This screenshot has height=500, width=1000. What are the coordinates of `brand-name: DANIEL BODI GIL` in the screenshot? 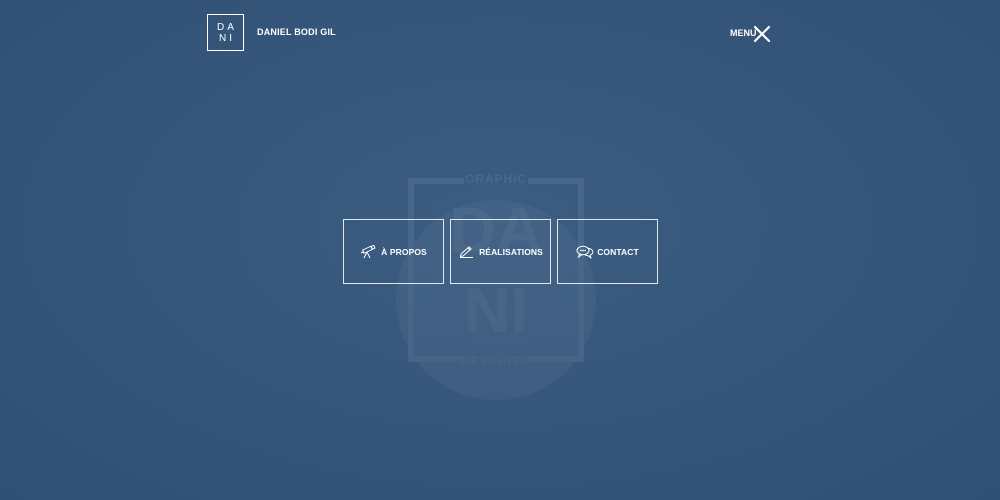 It's located at (296, 32).